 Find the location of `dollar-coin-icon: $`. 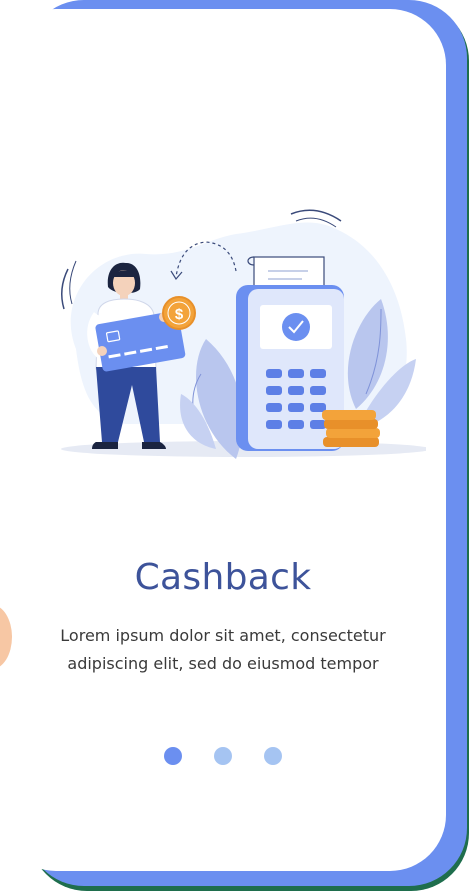

dollar-coin-icon: $ is located at coordinates (179, 313).